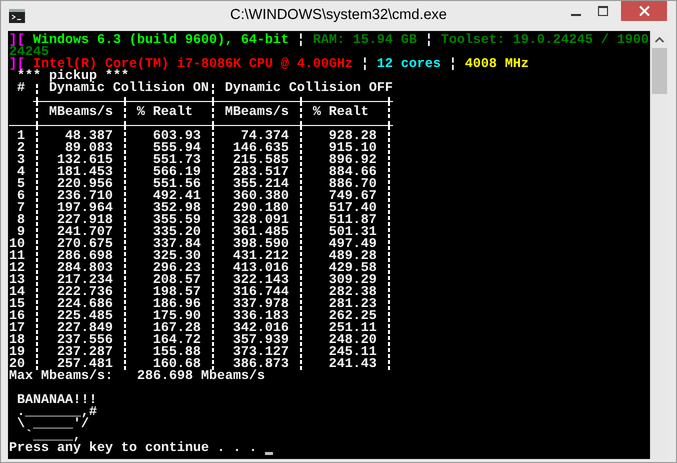 The image size is (677, 463). Describe the element at coordinates (353, 257) in the screenshot. I see `table-cell-text: 489.28` at that location.